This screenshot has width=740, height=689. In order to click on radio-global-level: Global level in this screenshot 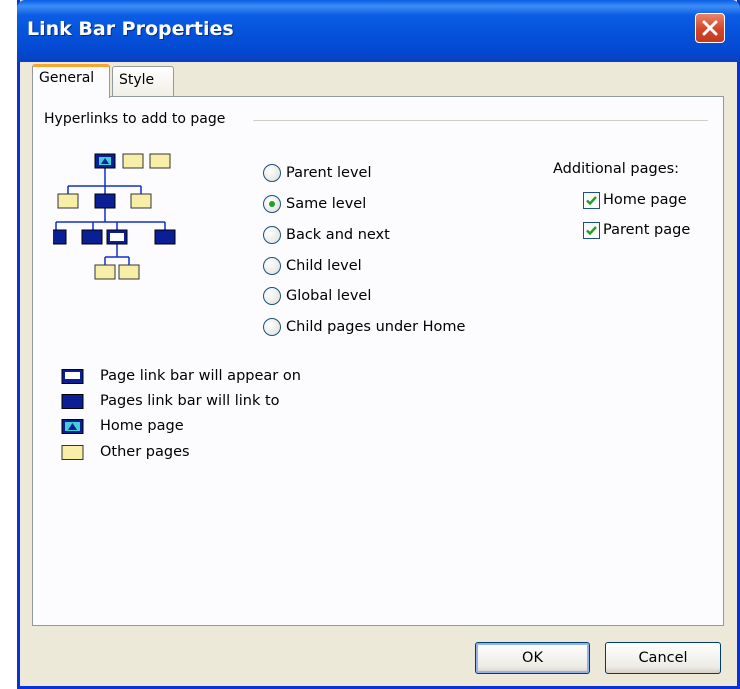, I will do `click(317, 296)`.